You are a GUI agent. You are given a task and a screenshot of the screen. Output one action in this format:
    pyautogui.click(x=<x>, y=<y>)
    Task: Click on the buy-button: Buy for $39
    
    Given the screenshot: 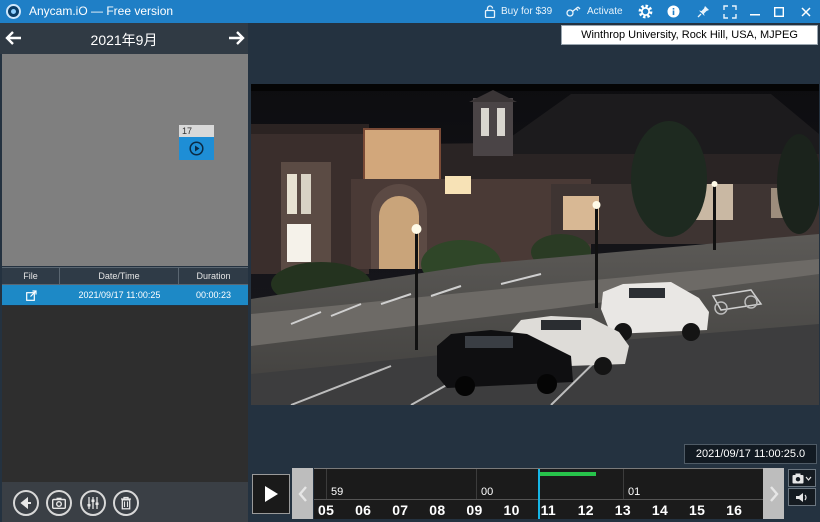 What is the action you would take?
    pyautogui.click(x=518, y=11)
    